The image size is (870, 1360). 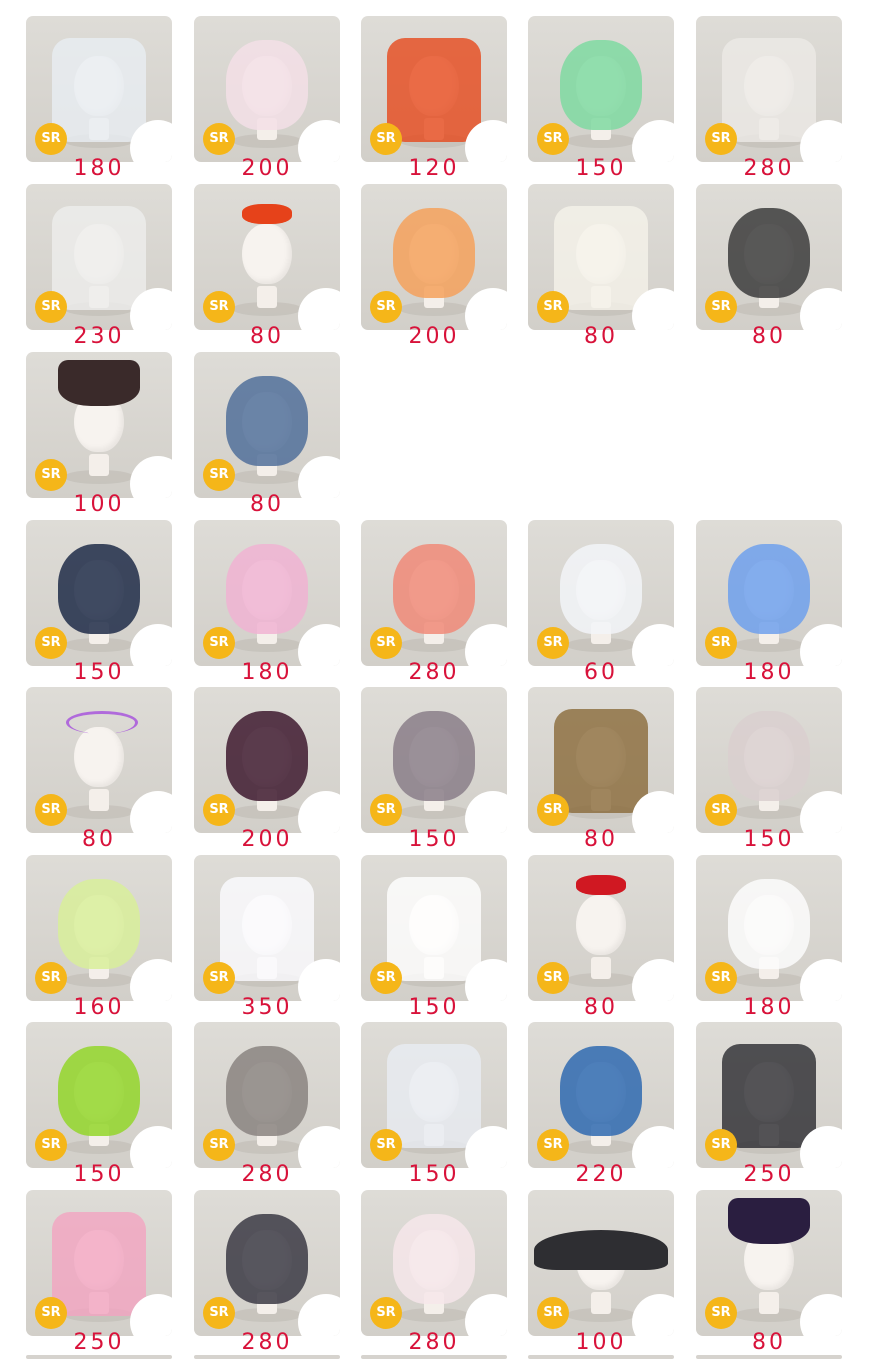 I want to click on shop-item: SR 220, so click(x=602, y=1107).